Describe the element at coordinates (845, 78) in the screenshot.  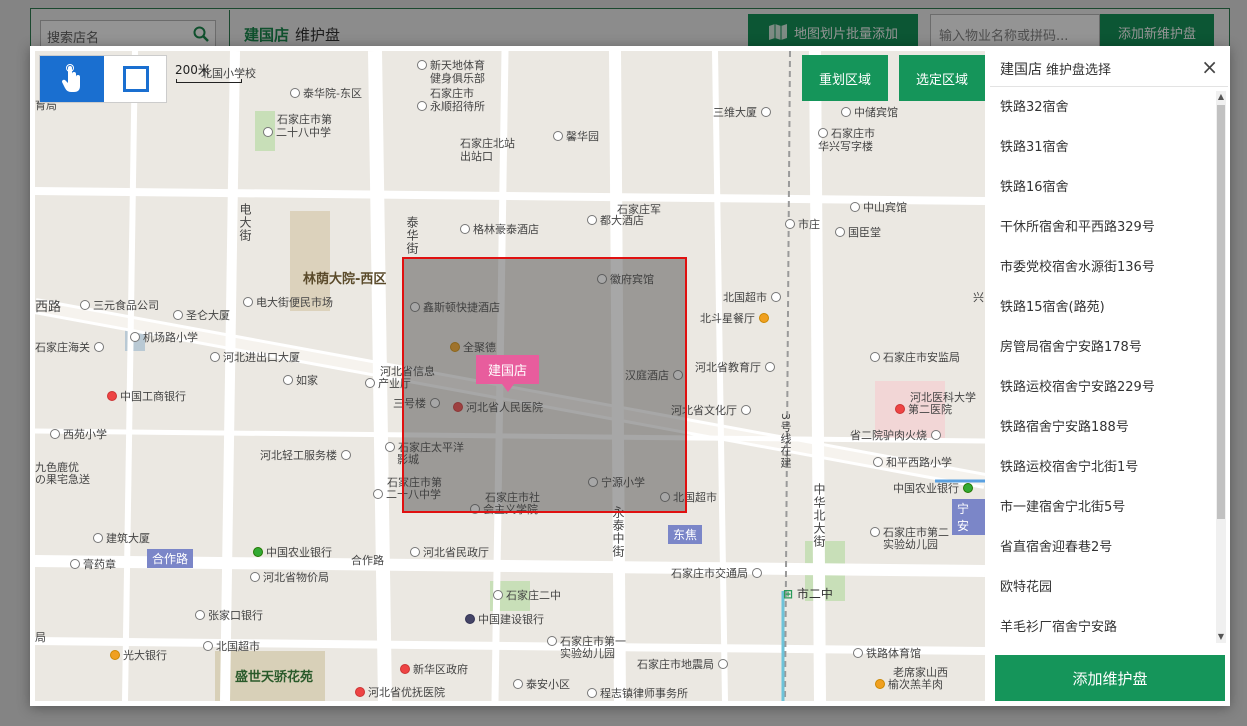
I see `redraw-area-button: 重划区域` at that location.